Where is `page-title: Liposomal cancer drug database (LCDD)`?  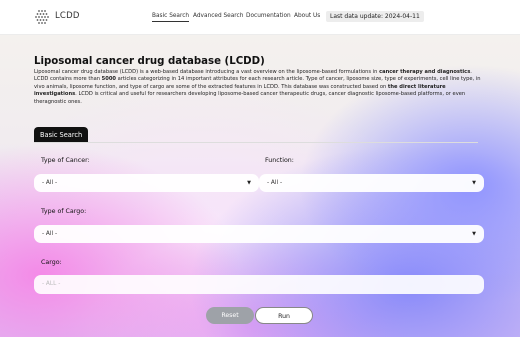 page-title: Liposomal cancer drug database (LCDD) is located at coordinates (149, 61).